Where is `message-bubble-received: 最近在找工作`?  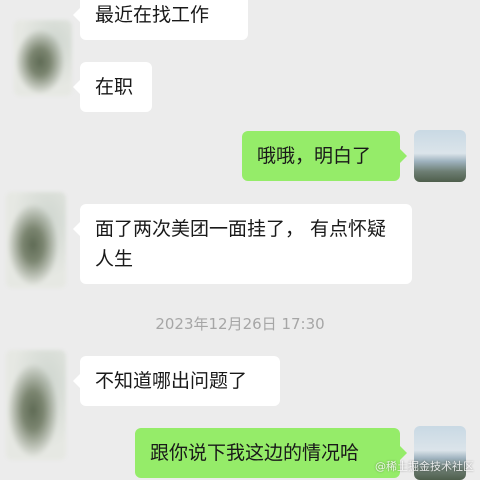
message-bubble-received: 最近在找工作 is located at coordinates (160, 20).